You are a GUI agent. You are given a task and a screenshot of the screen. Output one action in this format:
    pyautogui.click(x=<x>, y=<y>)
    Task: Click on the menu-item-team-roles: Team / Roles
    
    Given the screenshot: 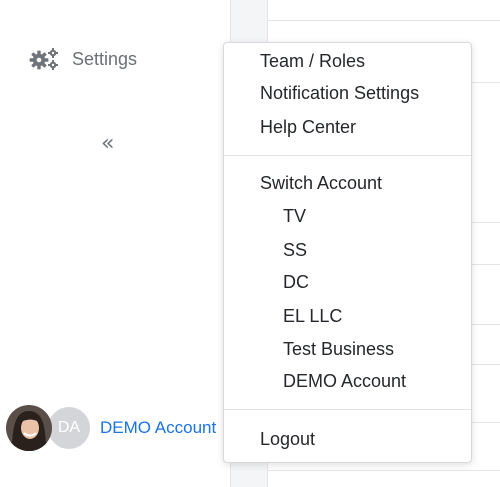 What is the action you would take?
    pyautogui.click(x=312, y=61)
    